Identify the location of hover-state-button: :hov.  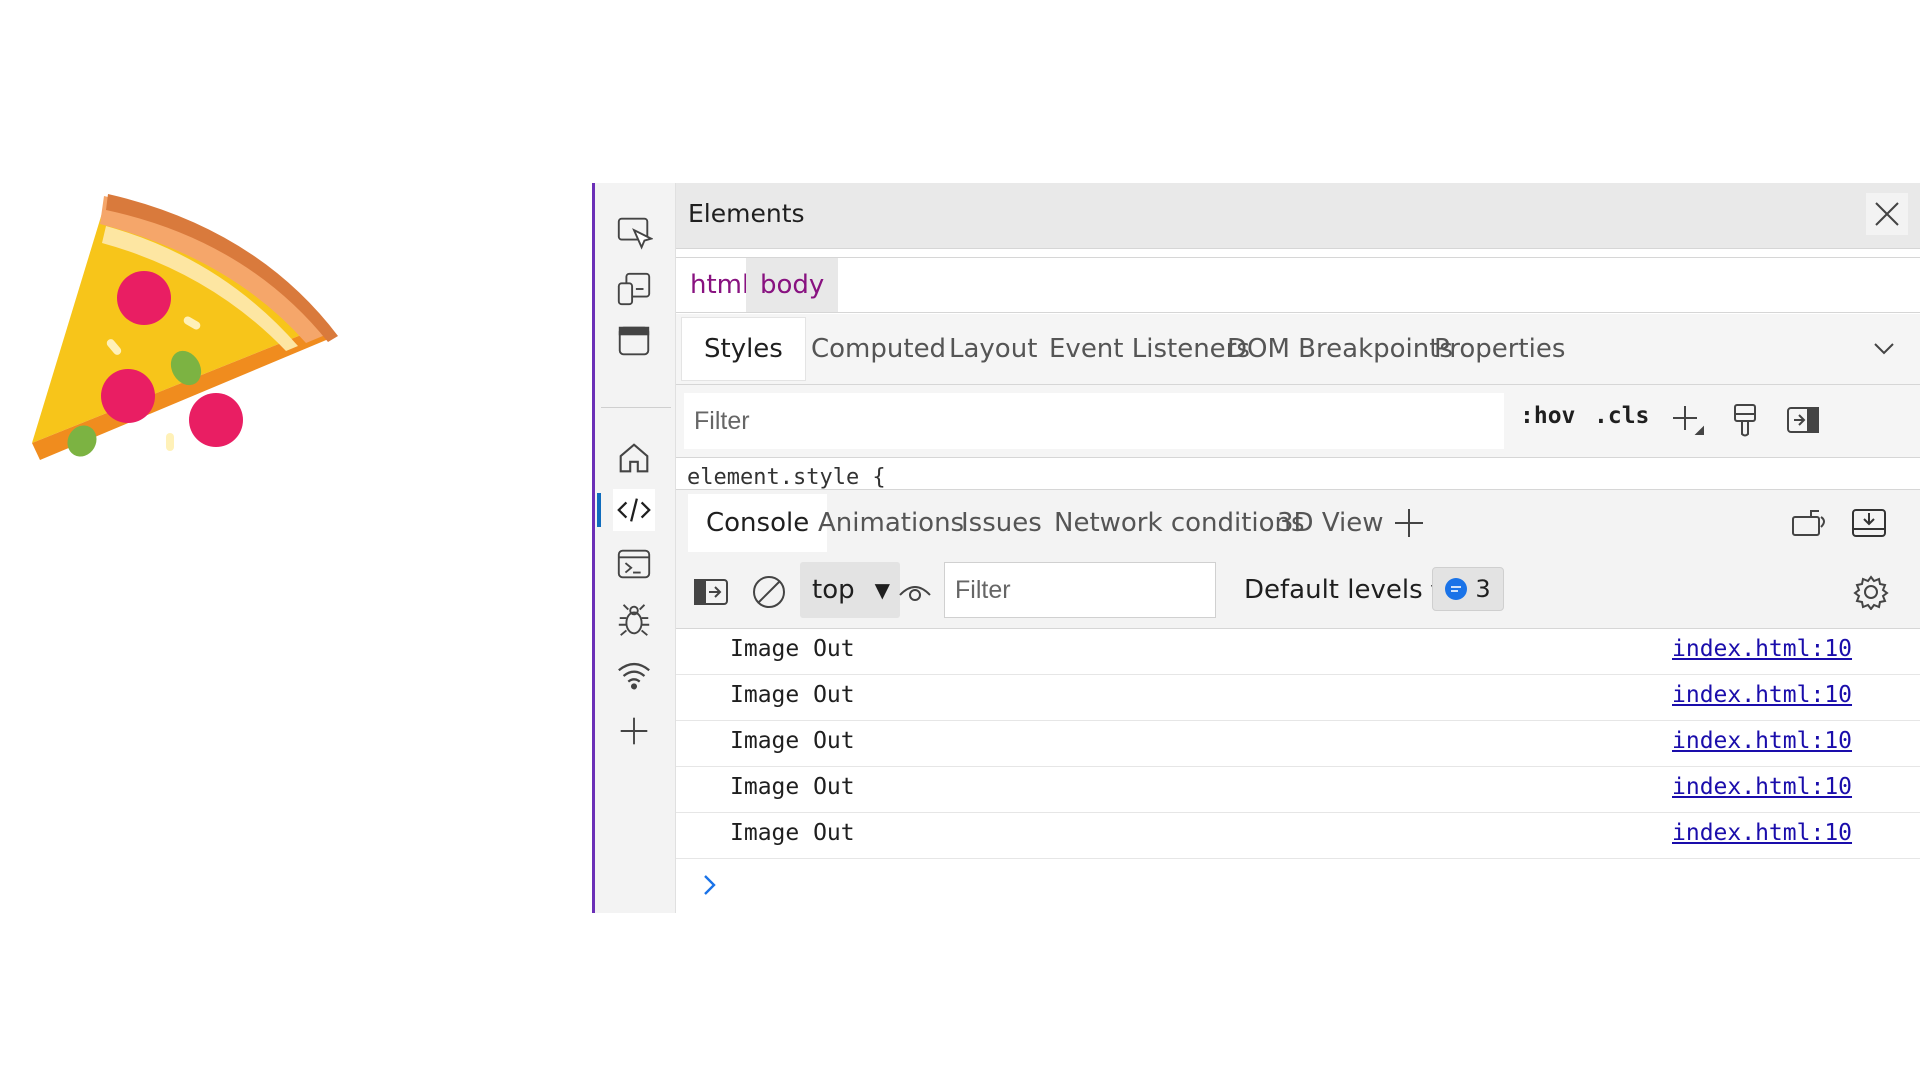
(1547, 416).